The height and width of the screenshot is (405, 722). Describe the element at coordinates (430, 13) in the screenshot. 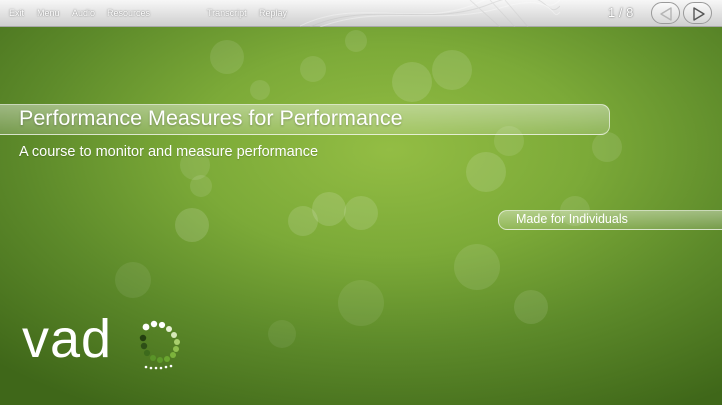

I see `toolbar-swirl-decoration` at that location.